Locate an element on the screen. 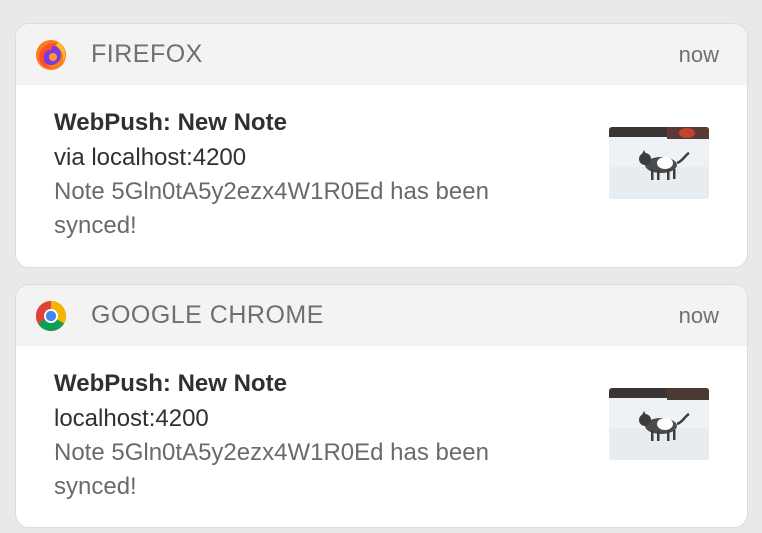 This screenshot has width=762, height=533. firefox-icon is located at coordinates (51, 55).